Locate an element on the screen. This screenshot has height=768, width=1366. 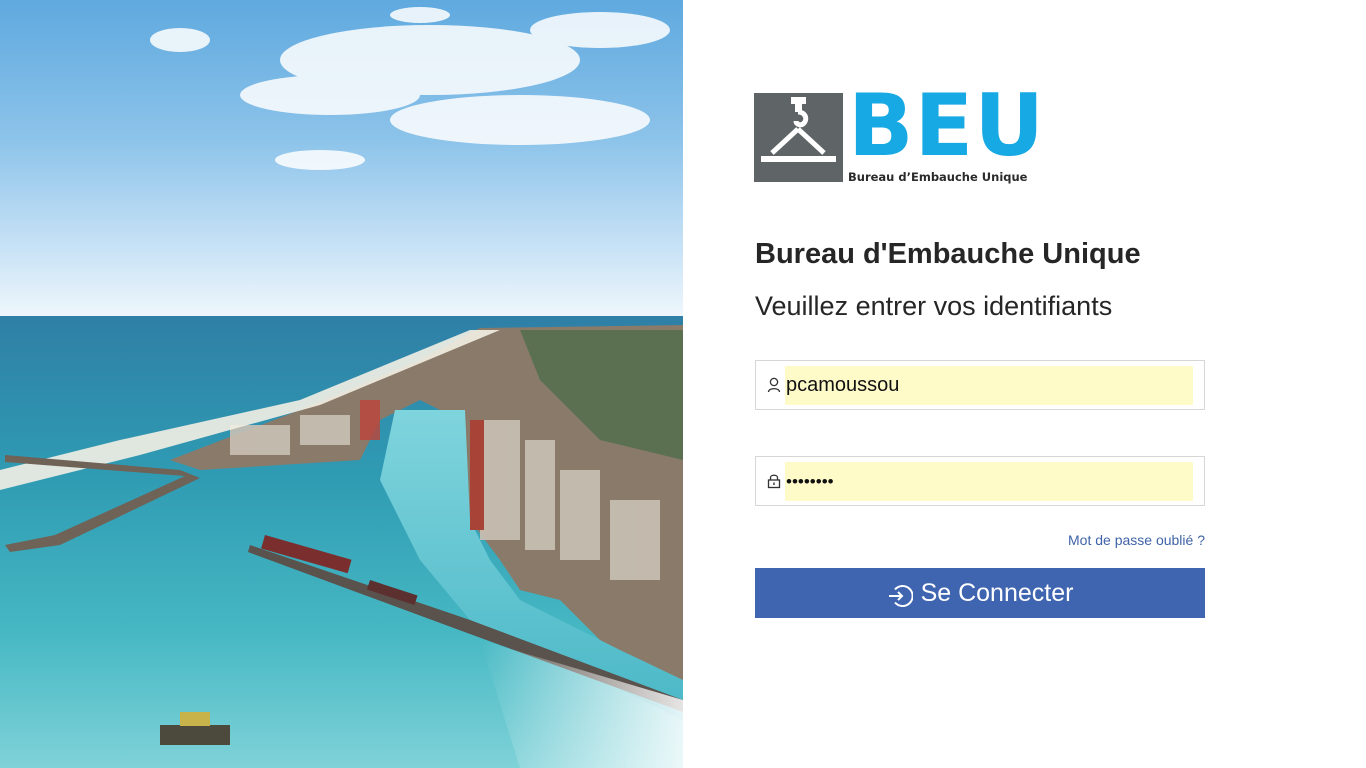
username-input is located at coordinates (989, 385).